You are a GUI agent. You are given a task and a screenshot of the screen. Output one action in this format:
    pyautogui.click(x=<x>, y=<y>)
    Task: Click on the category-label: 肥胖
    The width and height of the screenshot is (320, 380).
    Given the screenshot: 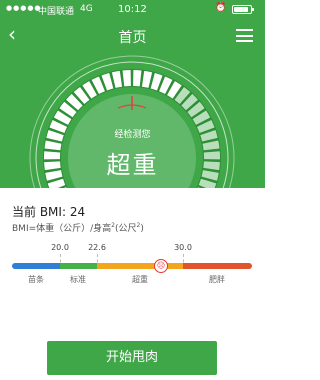 What is the action you would take?
    pyautogui.click(x=217, y=279)
    